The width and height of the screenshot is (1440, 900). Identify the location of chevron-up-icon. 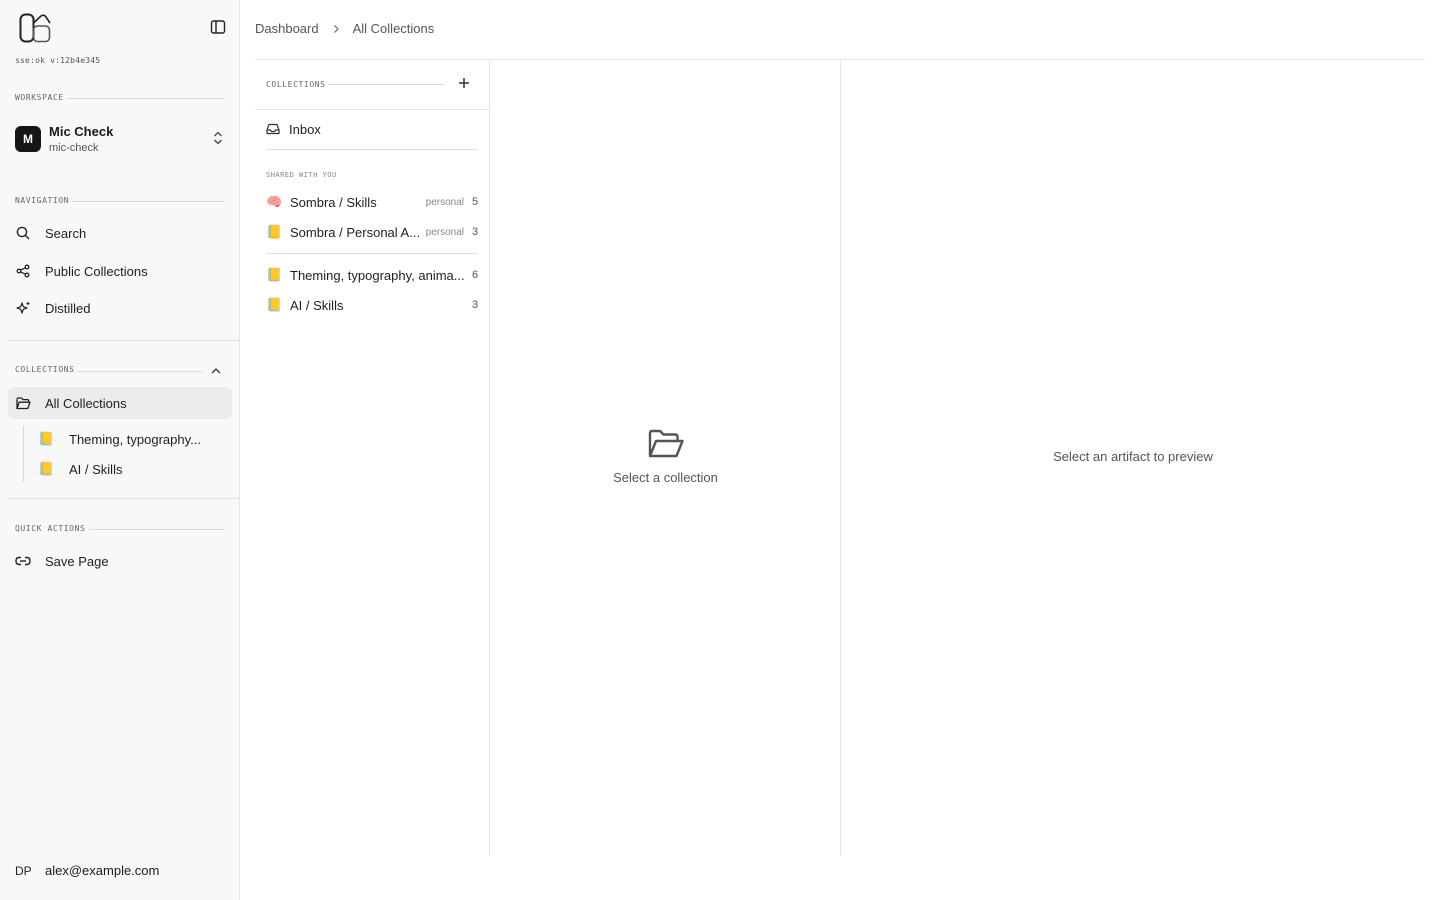
(216, 371).